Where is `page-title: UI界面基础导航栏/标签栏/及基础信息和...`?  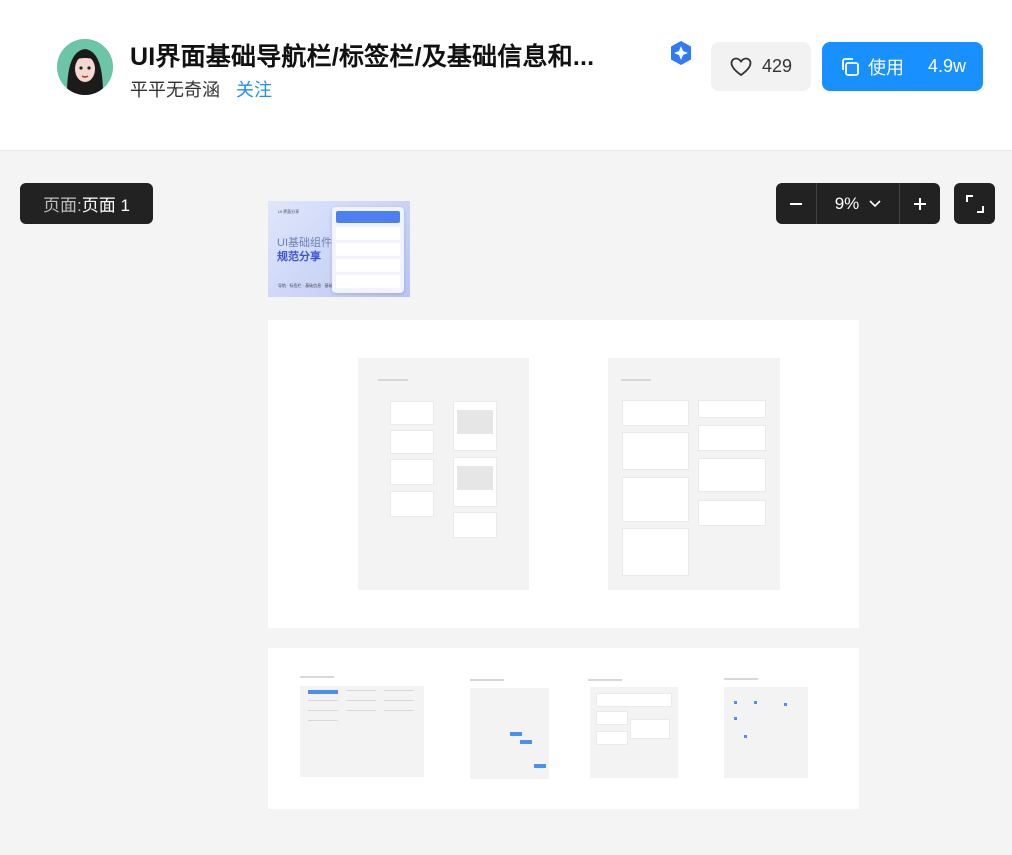
page-title: UI界面基础导航栏/标签栏/及基础信息和... is located at coordinates (362, 57).